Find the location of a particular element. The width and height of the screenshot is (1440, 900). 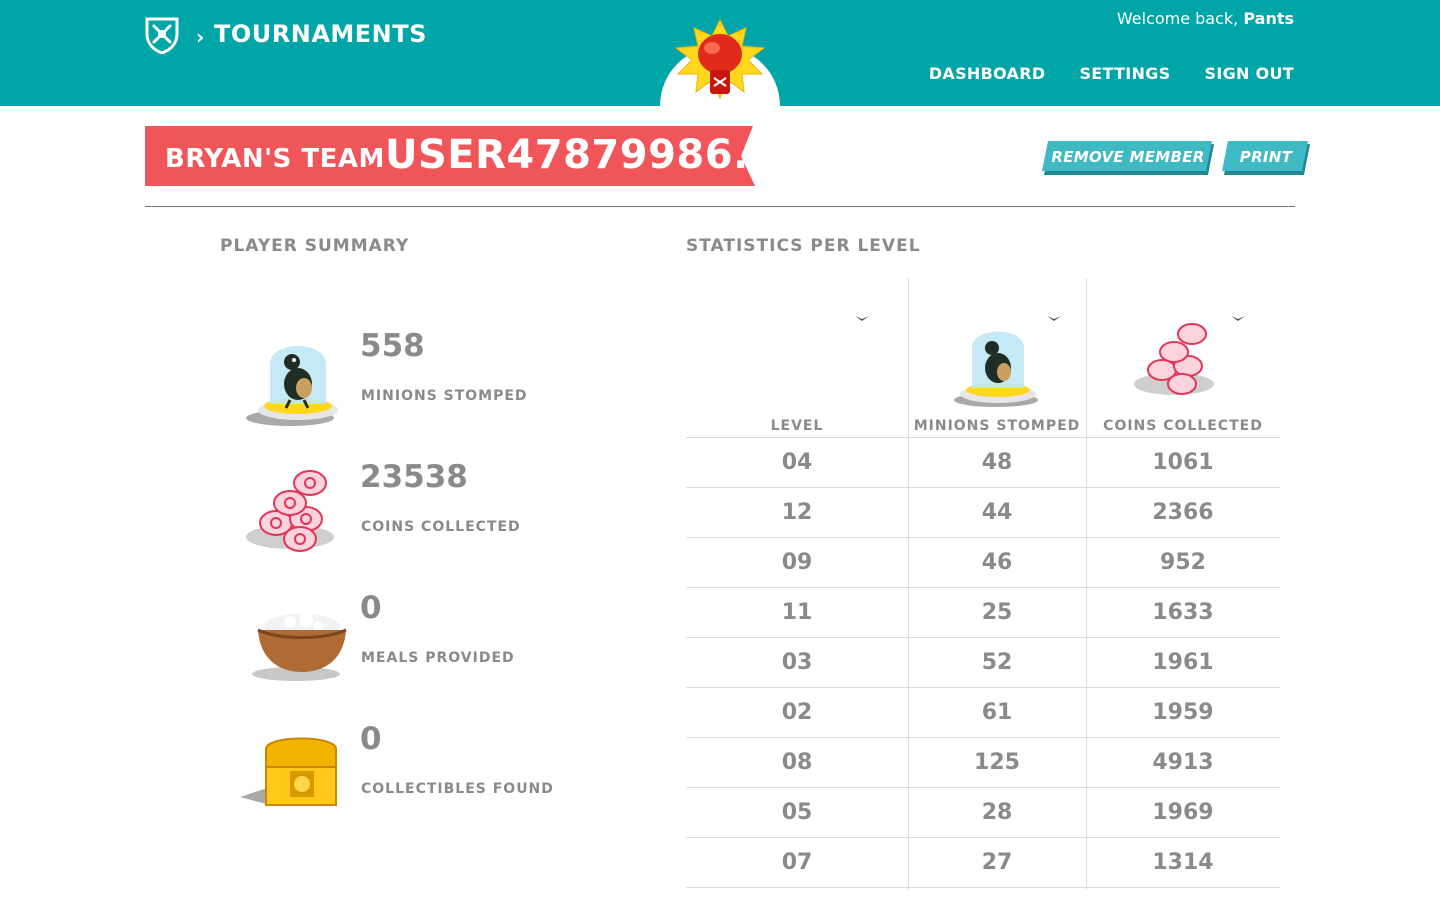

print-label: PRINT is located at coordinates (1266, 157).